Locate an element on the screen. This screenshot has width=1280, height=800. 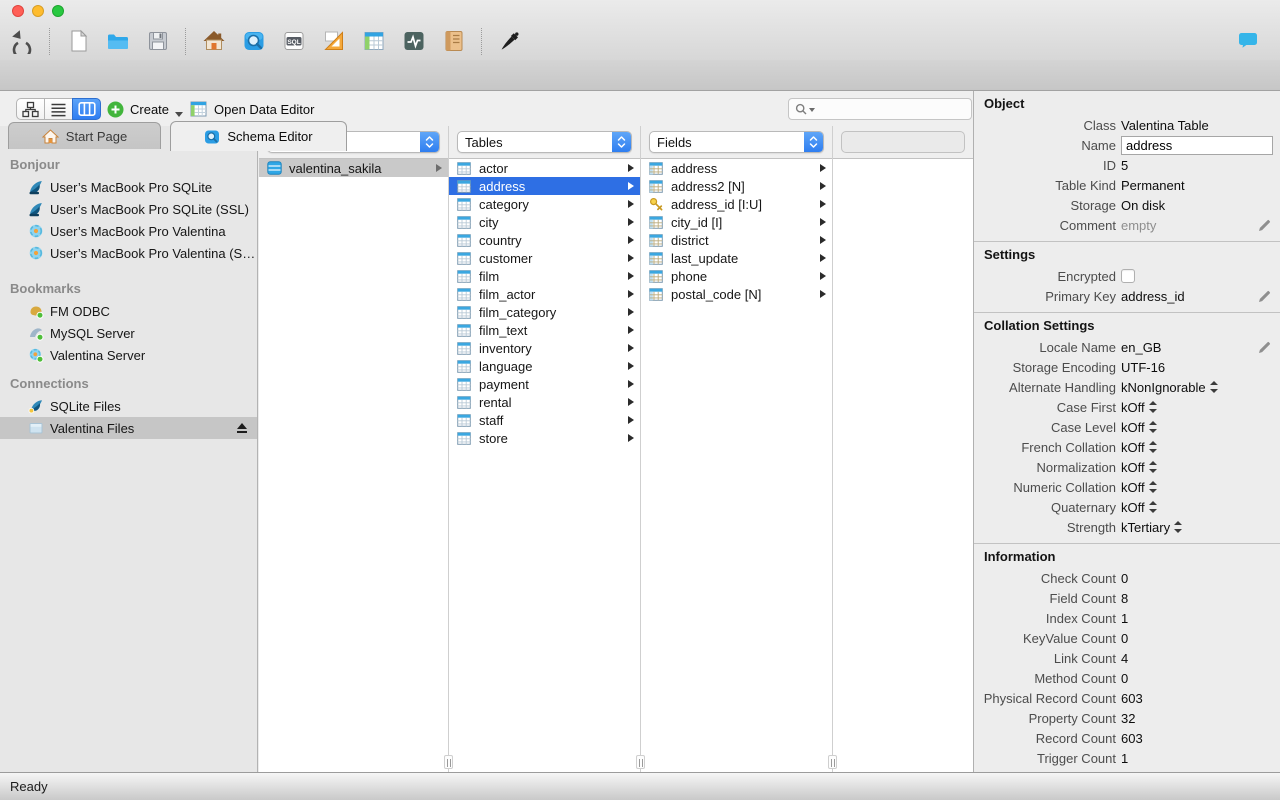
open-folder-button is located at coordinates (117, 41).